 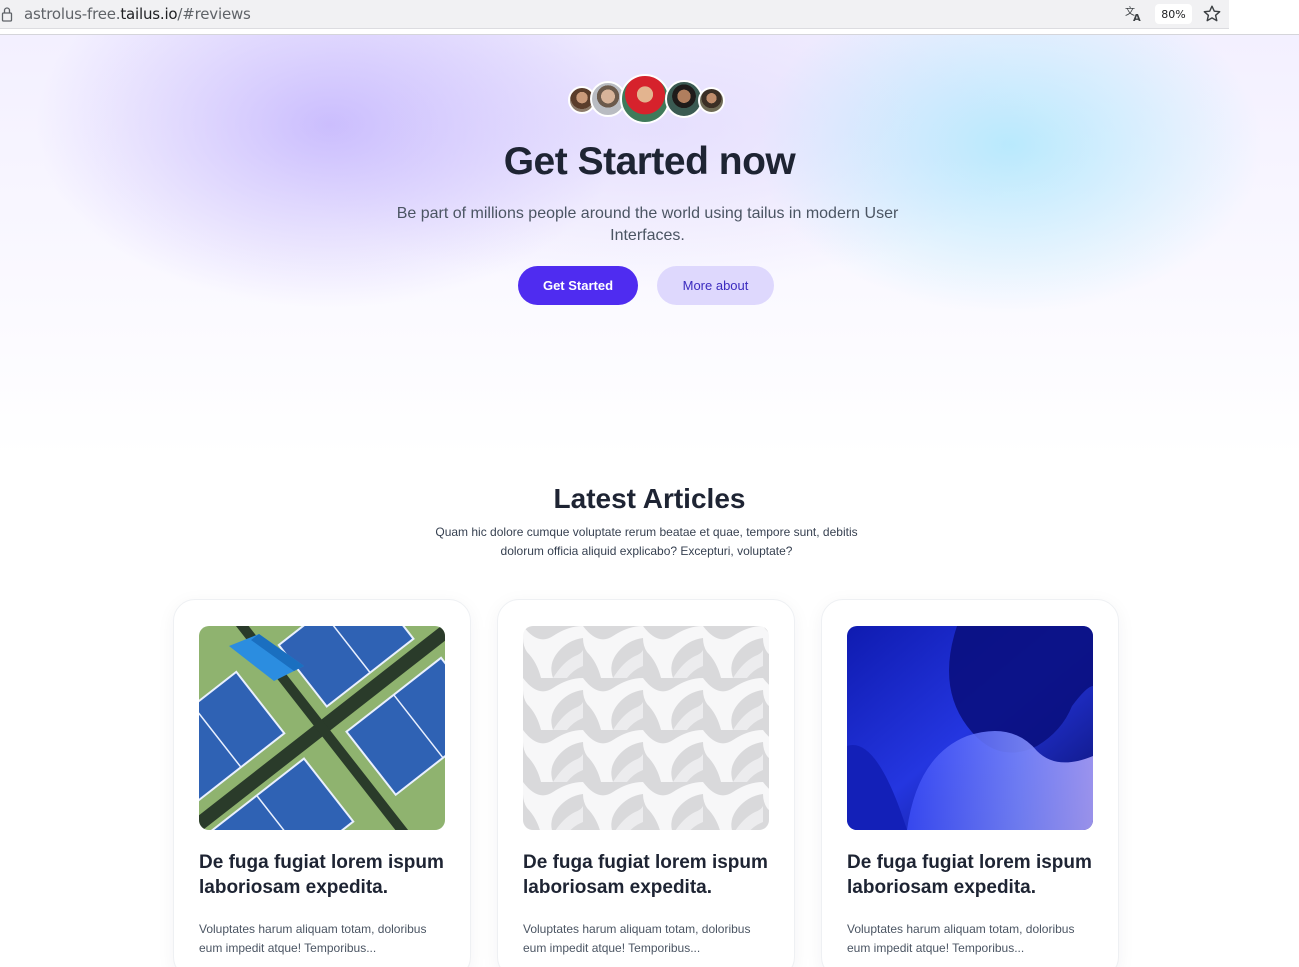 I want to click on avatar-group, so click(x=648, y=100).